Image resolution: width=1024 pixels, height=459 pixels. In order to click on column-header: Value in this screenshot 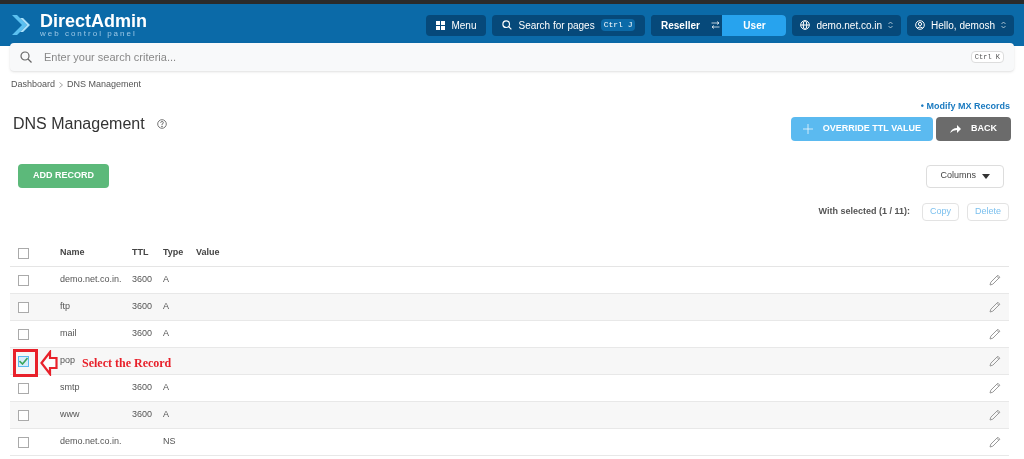, I will do `click(208, 253)`.